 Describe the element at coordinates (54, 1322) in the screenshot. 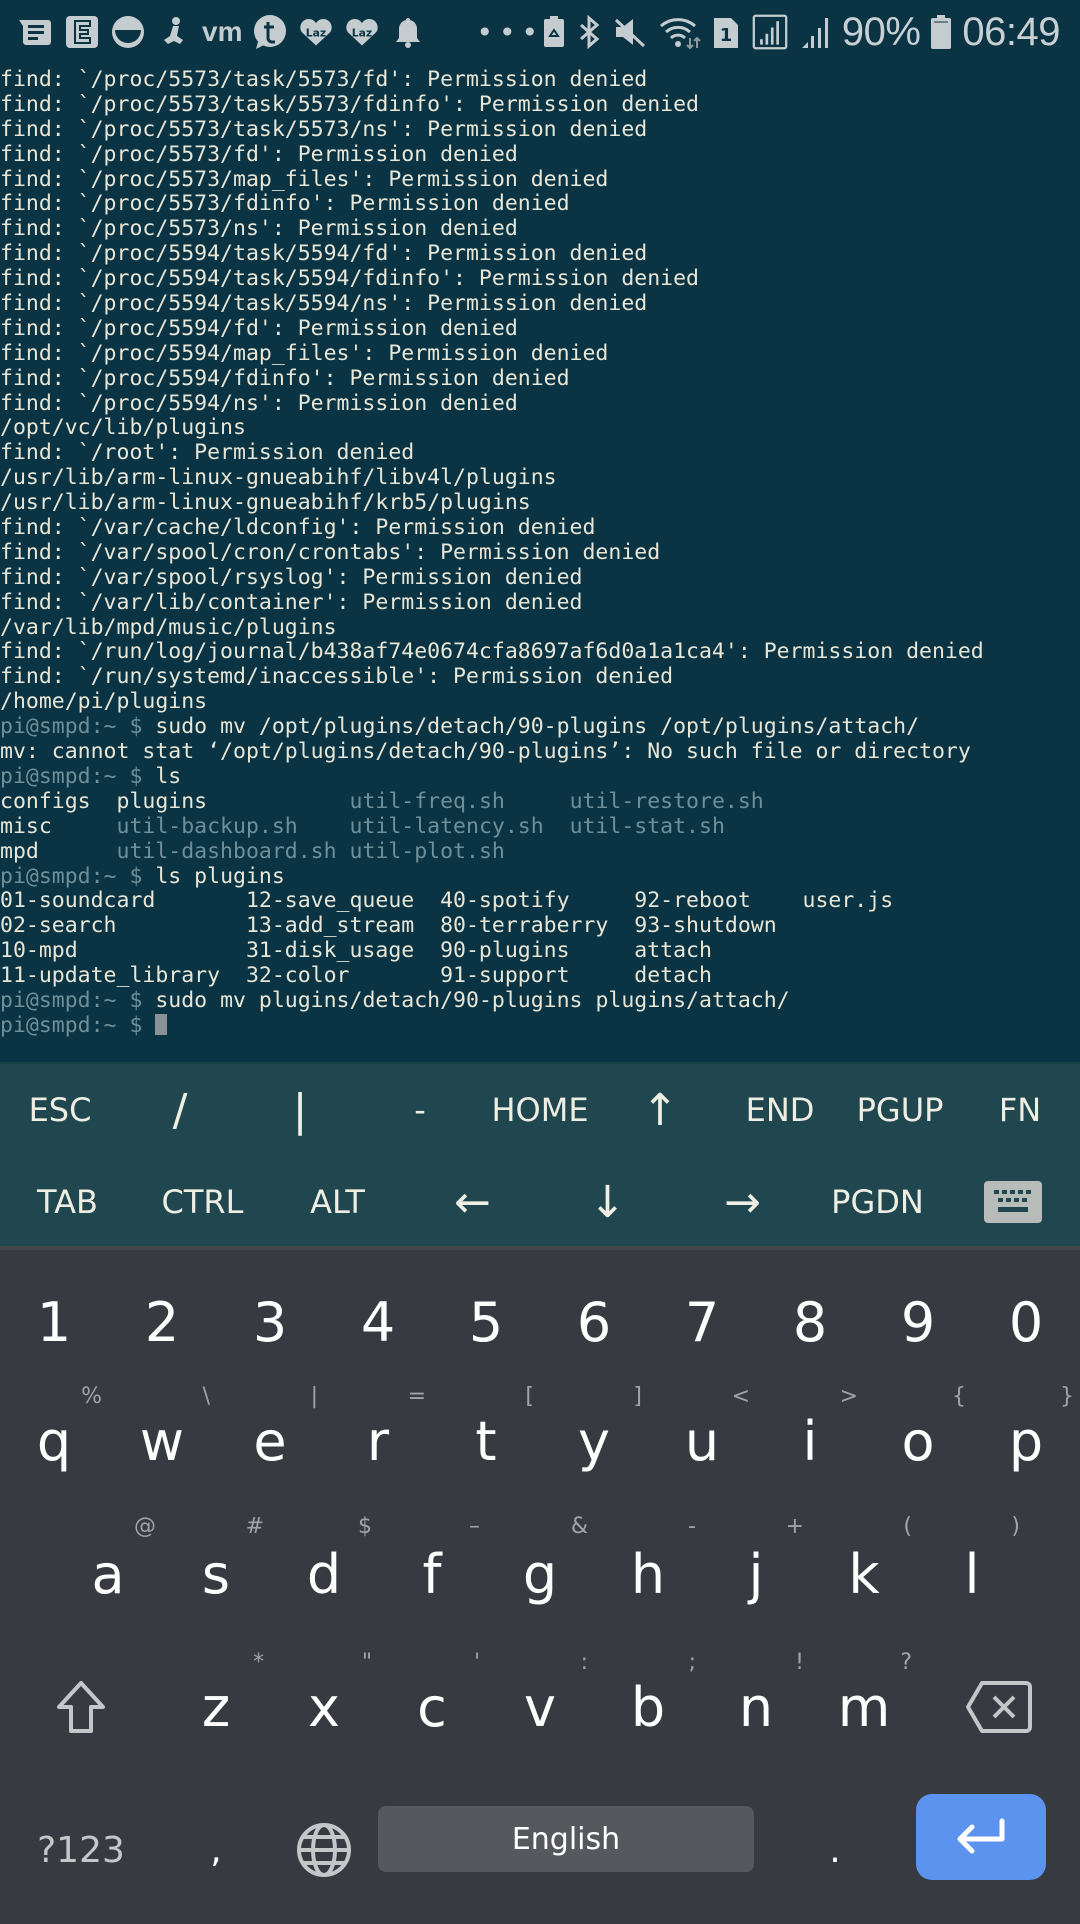

I see `key-1: 1` at that location.